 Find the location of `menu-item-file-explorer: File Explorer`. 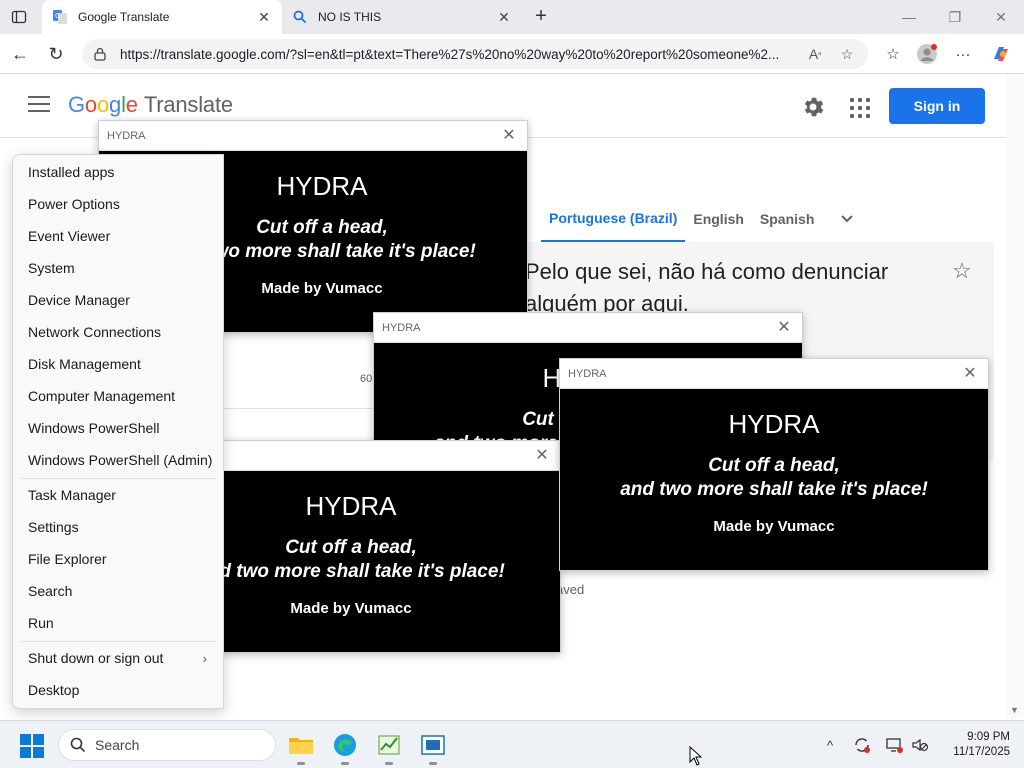

menu-item-file-explorer: File Explorer is located at coordinates (118, 559).